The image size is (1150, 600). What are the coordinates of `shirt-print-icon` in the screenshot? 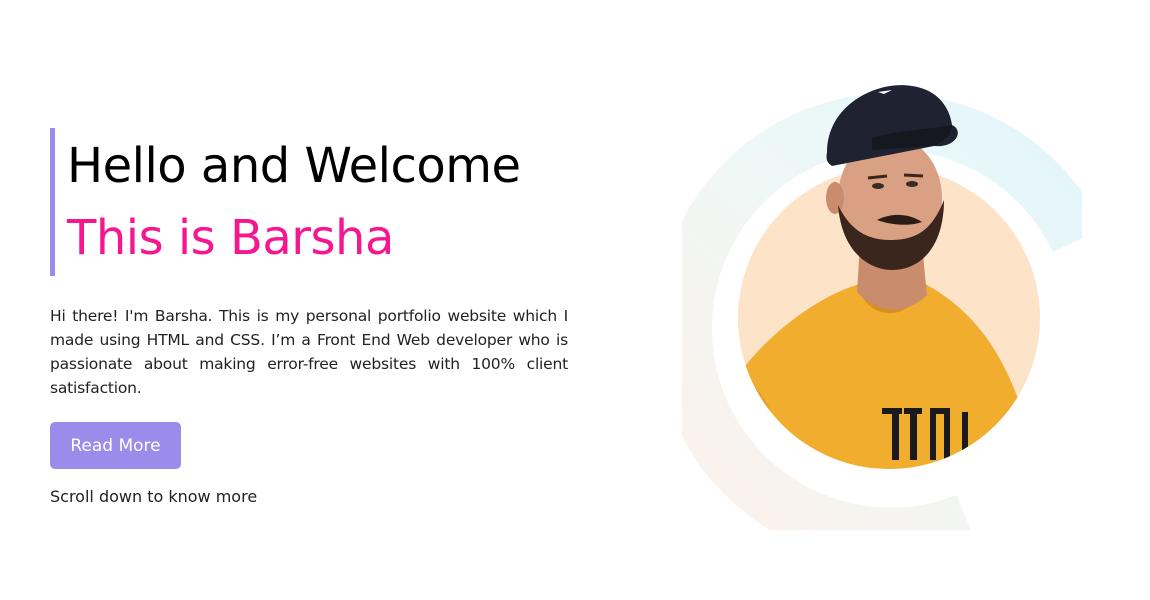 It's located at (931, 434).